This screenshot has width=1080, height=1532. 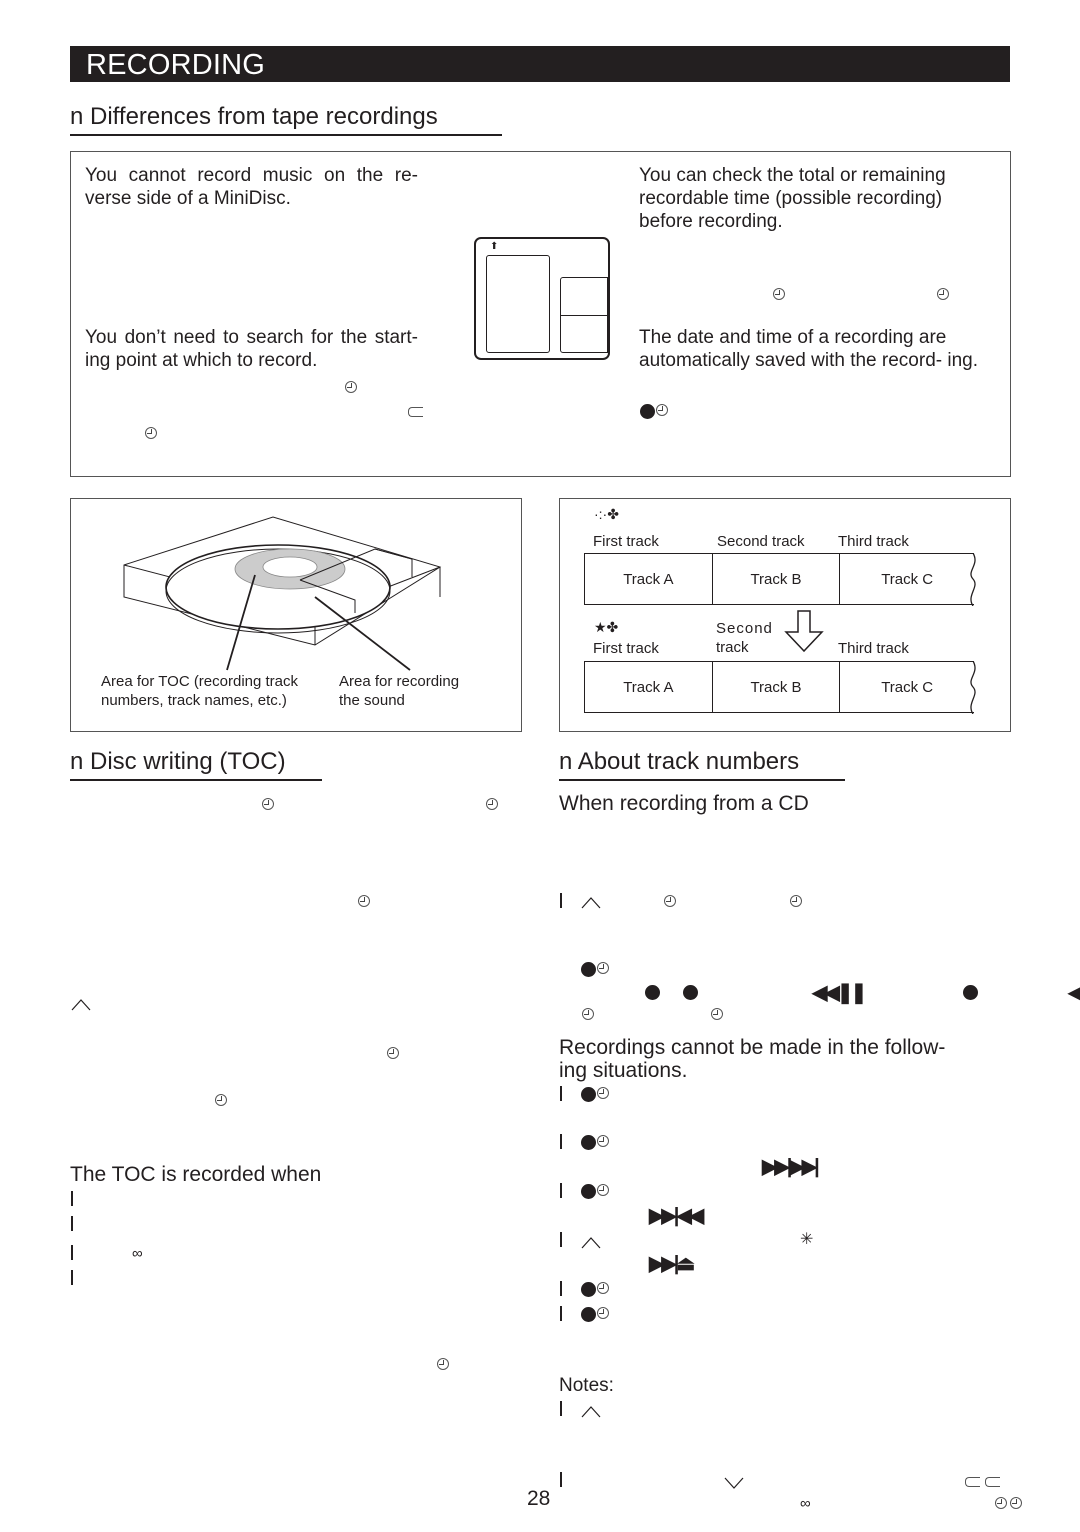 I want to click on skip-forward-back-icon: ▶▶|◀◀, so click(x=676, y=1216).